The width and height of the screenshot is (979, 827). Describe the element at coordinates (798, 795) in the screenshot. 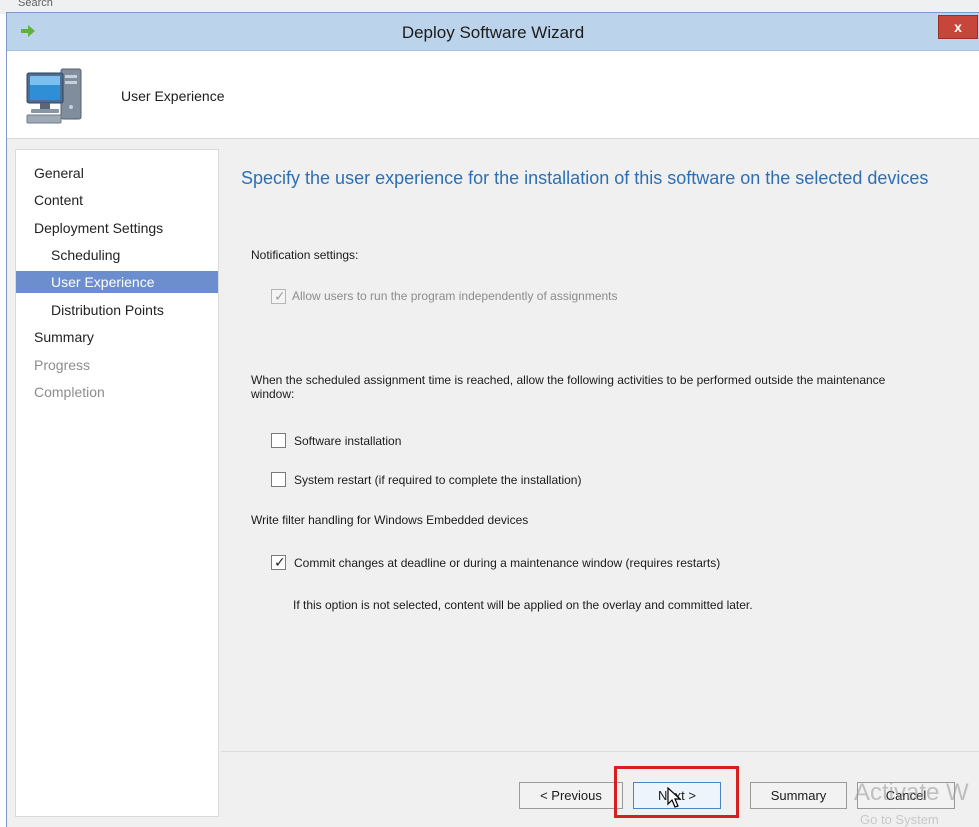

I see `summary-button: Summary` at that location.